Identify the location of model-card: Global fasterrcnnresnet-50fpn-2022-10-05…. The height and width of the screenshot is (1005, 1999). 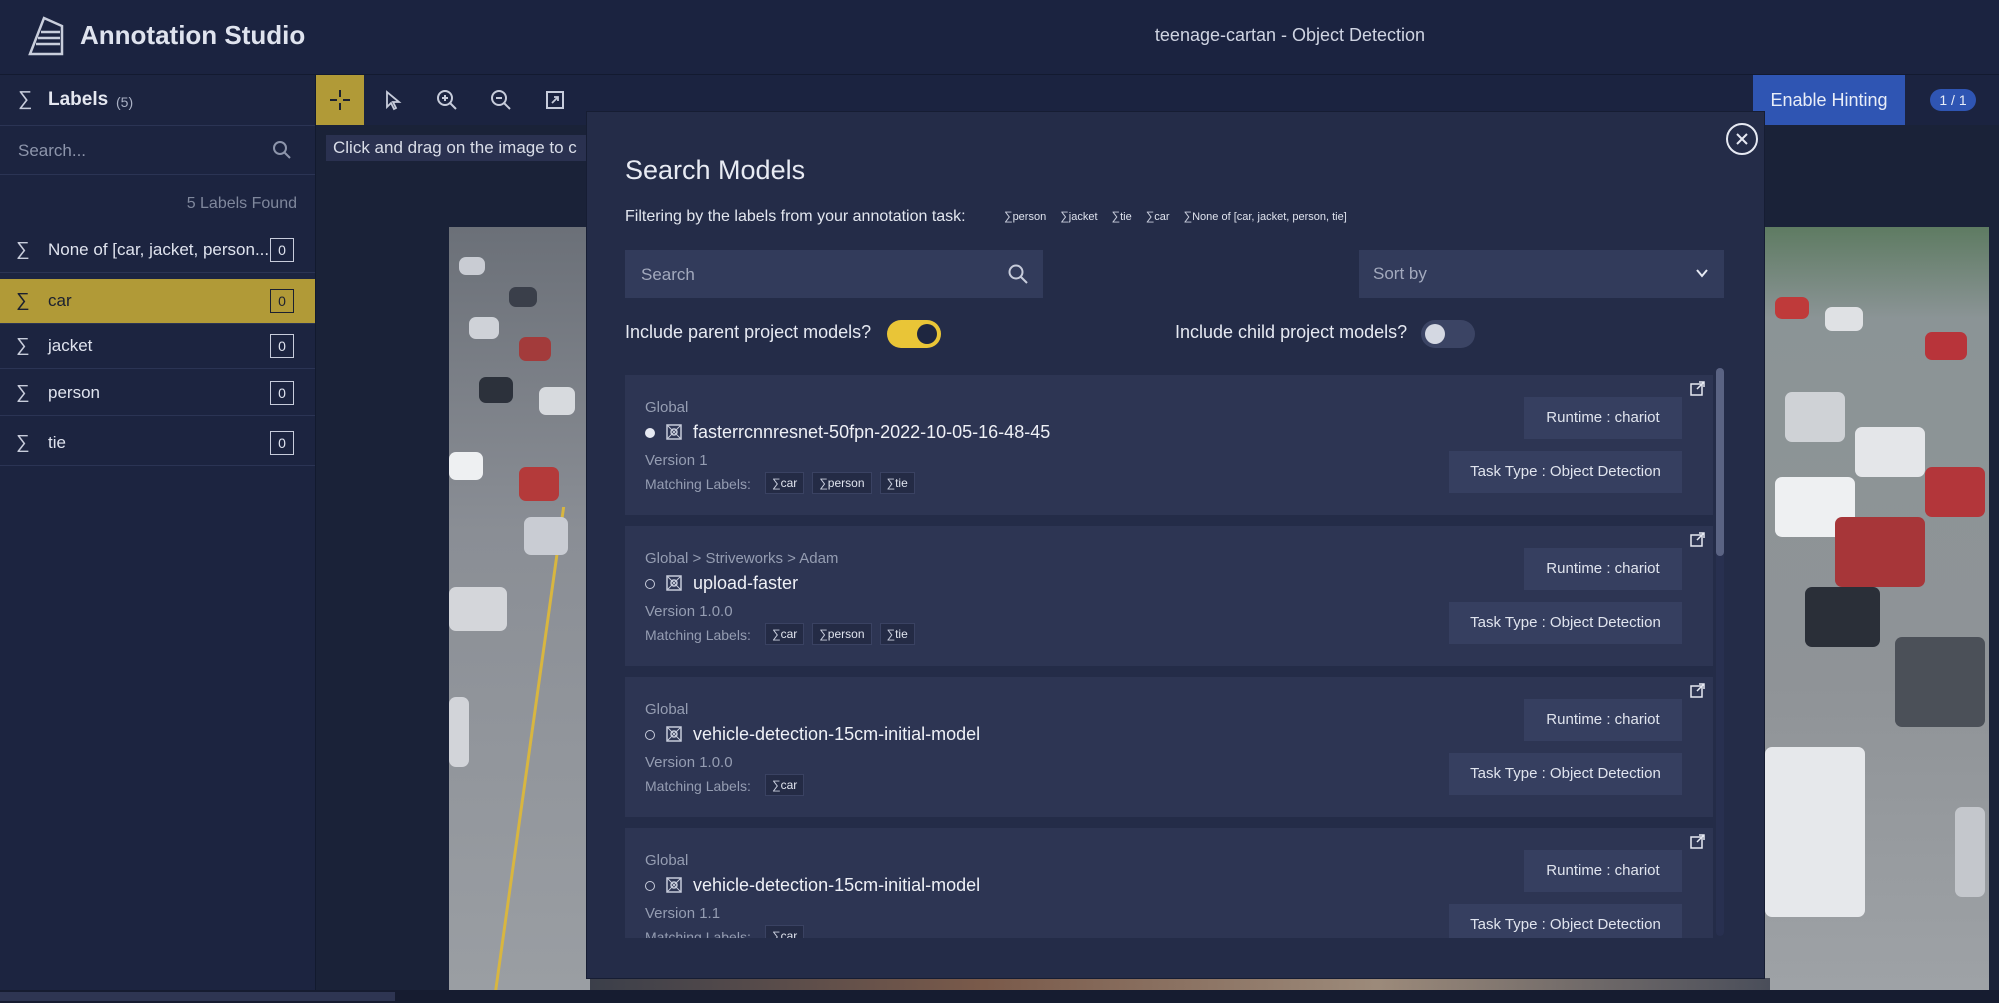
(1169, 445).